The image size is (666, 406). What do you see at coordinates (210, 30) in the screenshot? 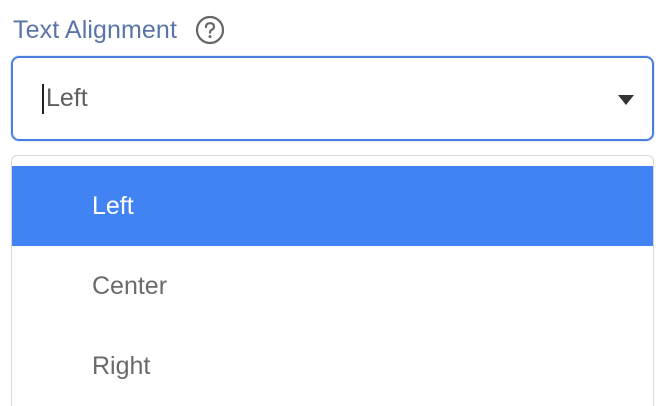
I see `question-circle-icon` at bounding box center [210, 30].